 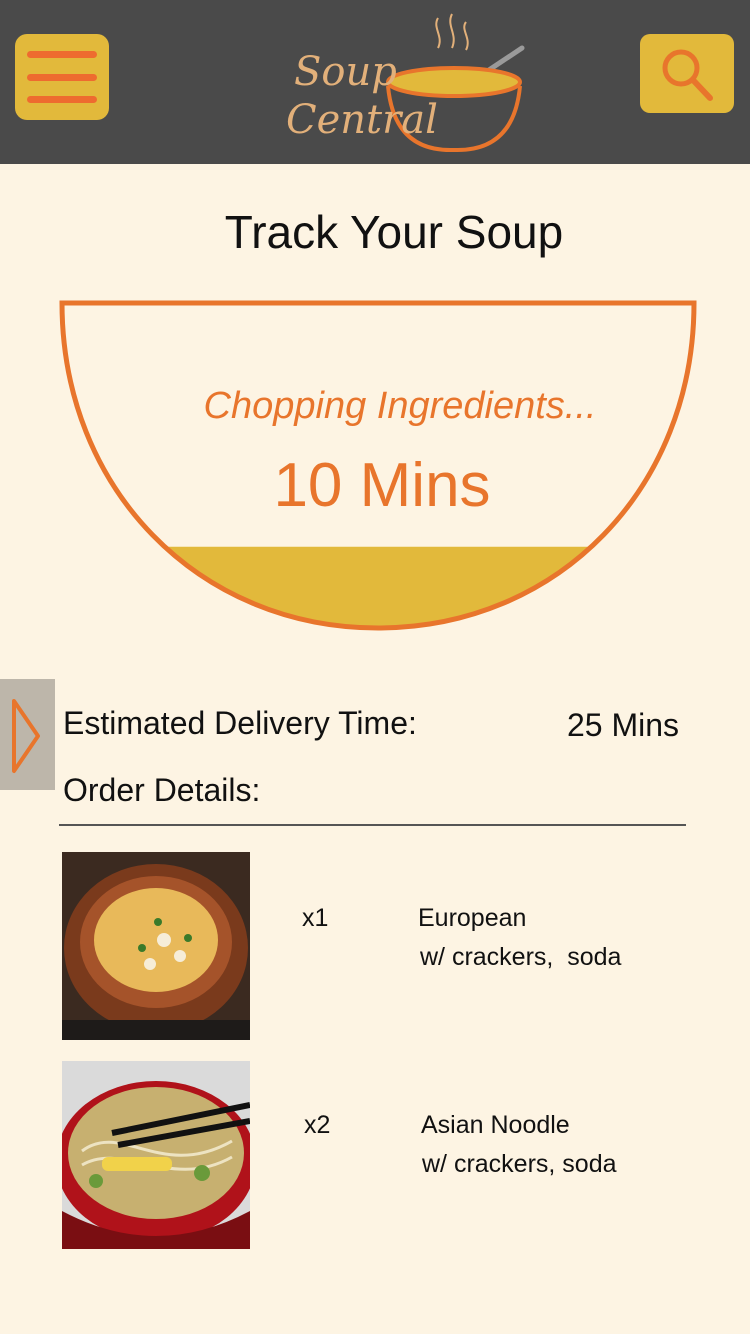 What do you see at coordinates (317, 1125) in the screenshot?
I see `order-item-qty: x2` at bounding box center [317, 1125].